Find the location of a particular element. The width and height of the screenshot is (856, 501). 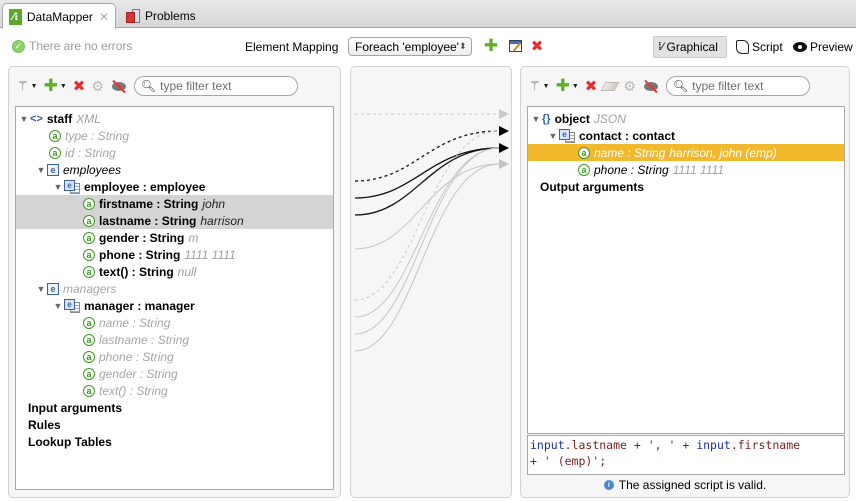

tree-row: a phone : String is located at coordinates (174, 356).